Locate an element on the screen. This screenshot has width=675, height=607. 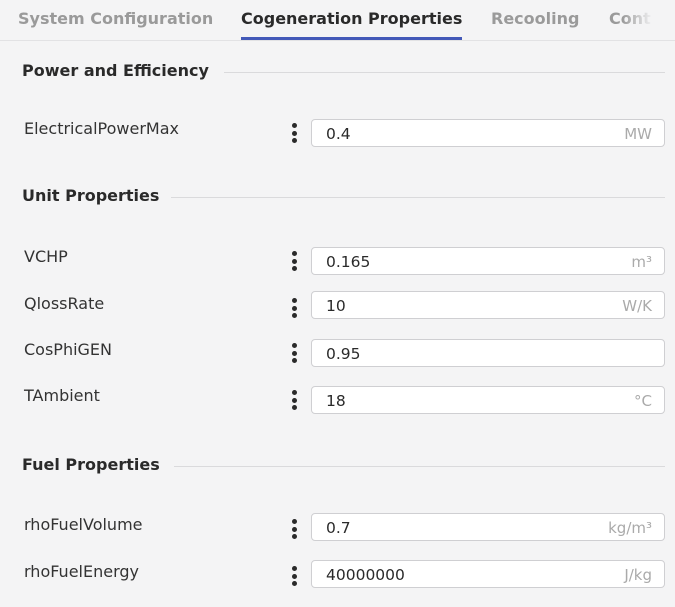
field-unit: m³ is located at coordinates (641, 262).